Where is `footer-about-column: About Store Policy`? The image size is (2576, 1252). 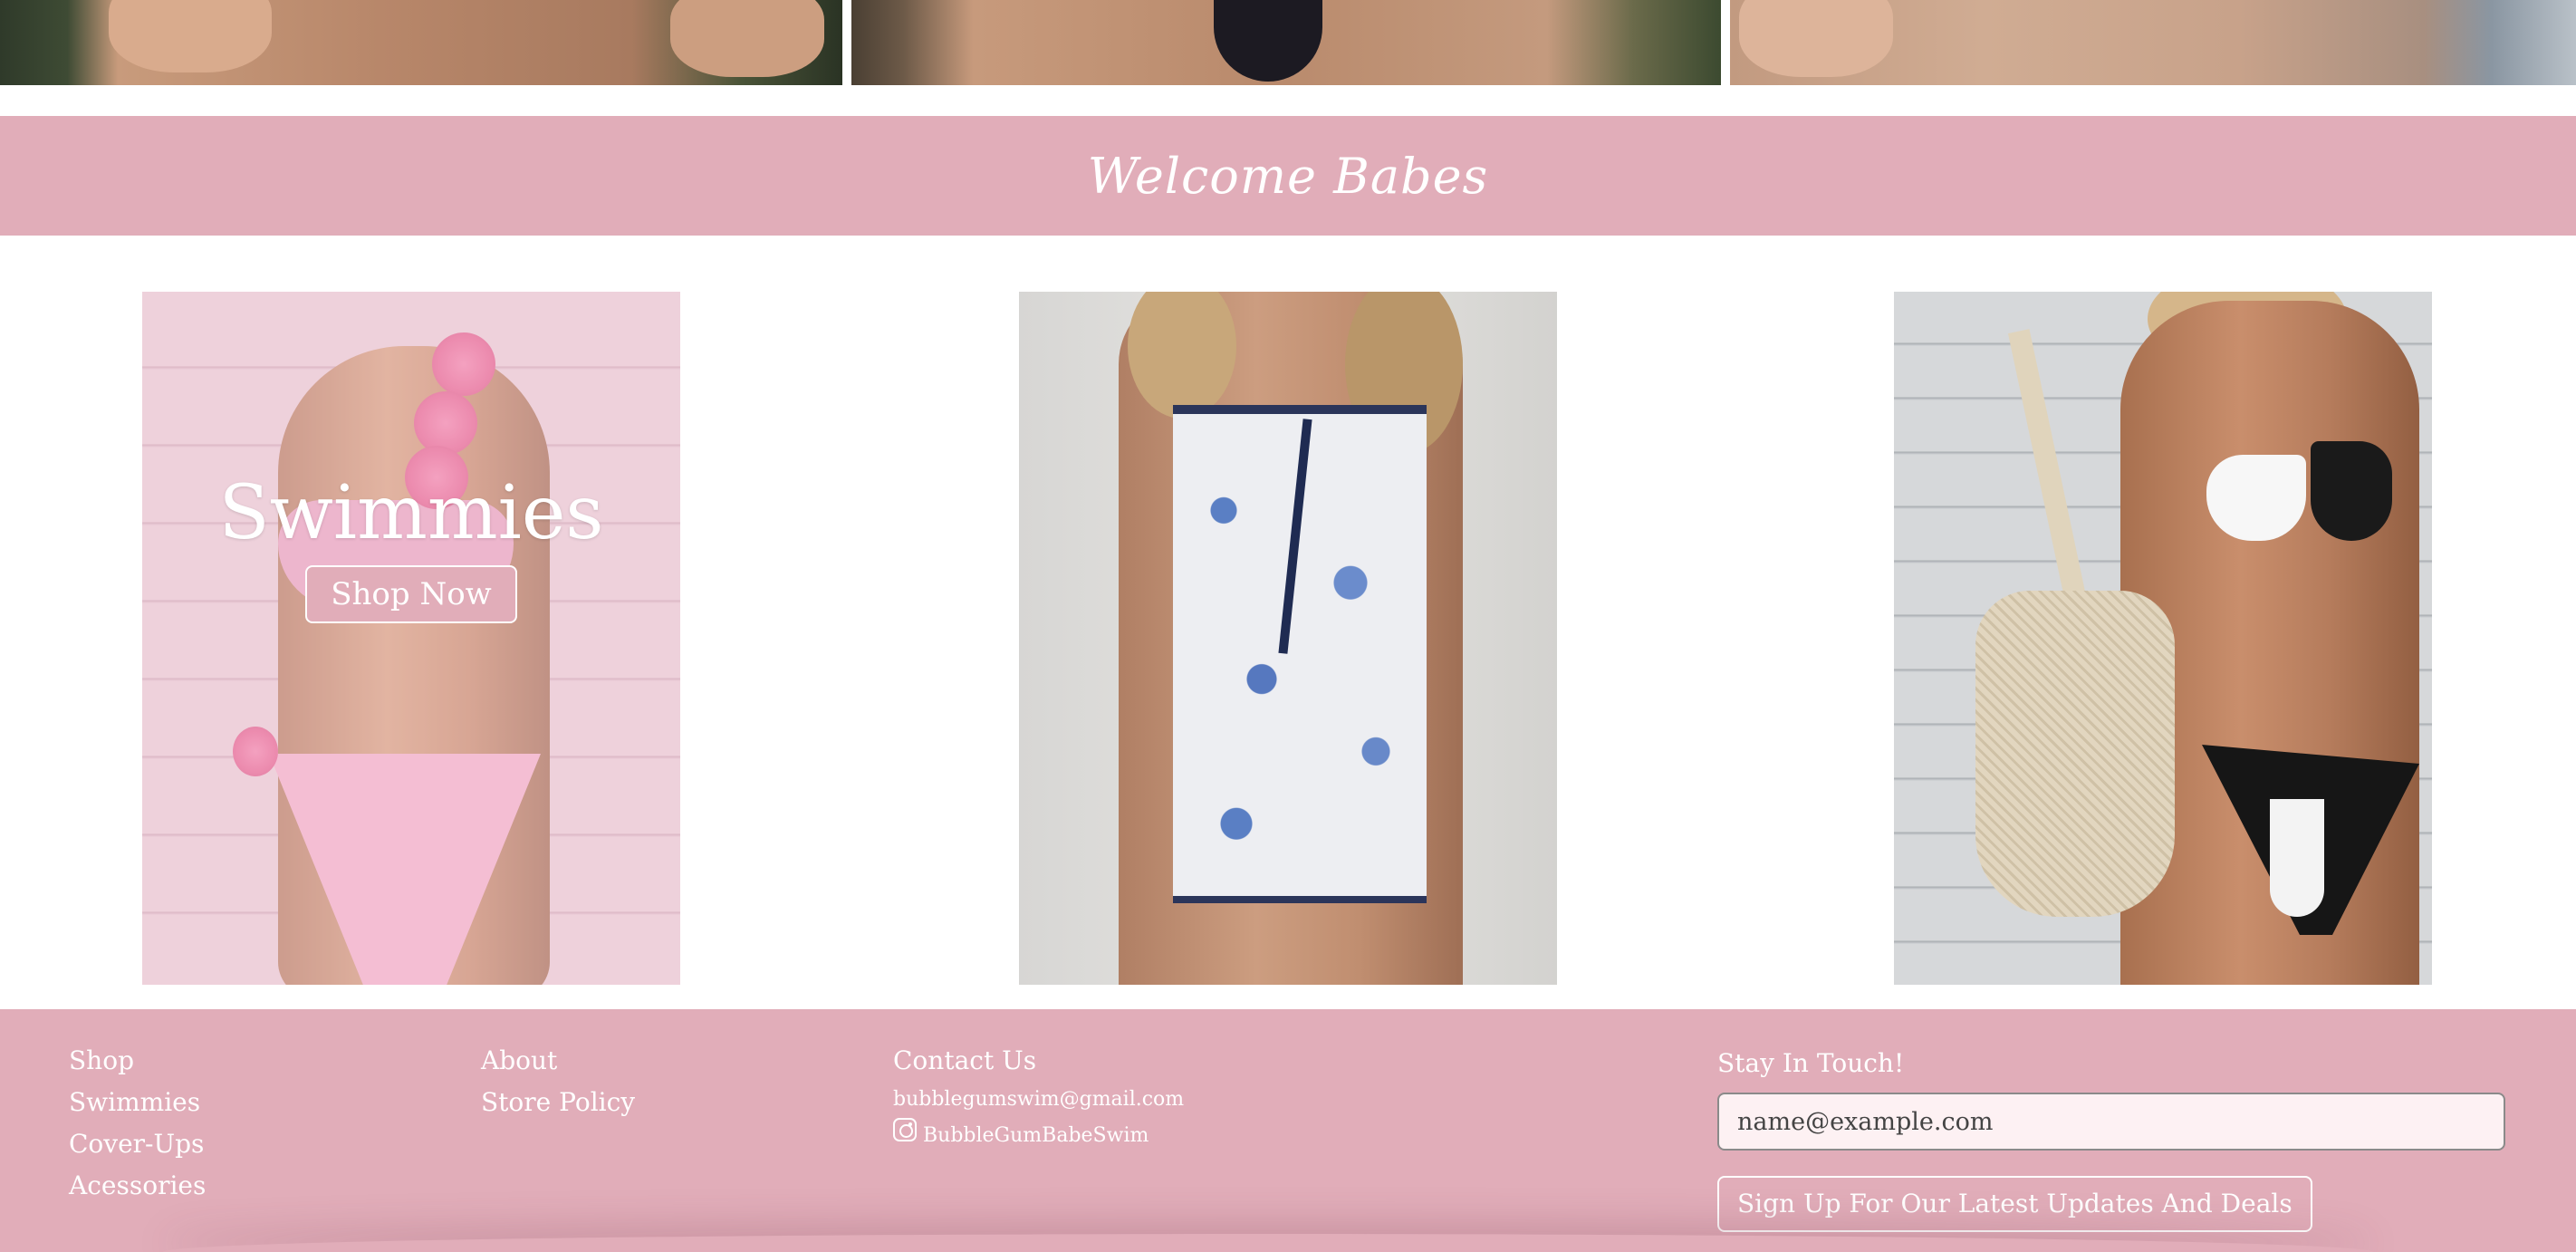 footer-about-column: About Store Policy is located at coordinates (558, 1081).